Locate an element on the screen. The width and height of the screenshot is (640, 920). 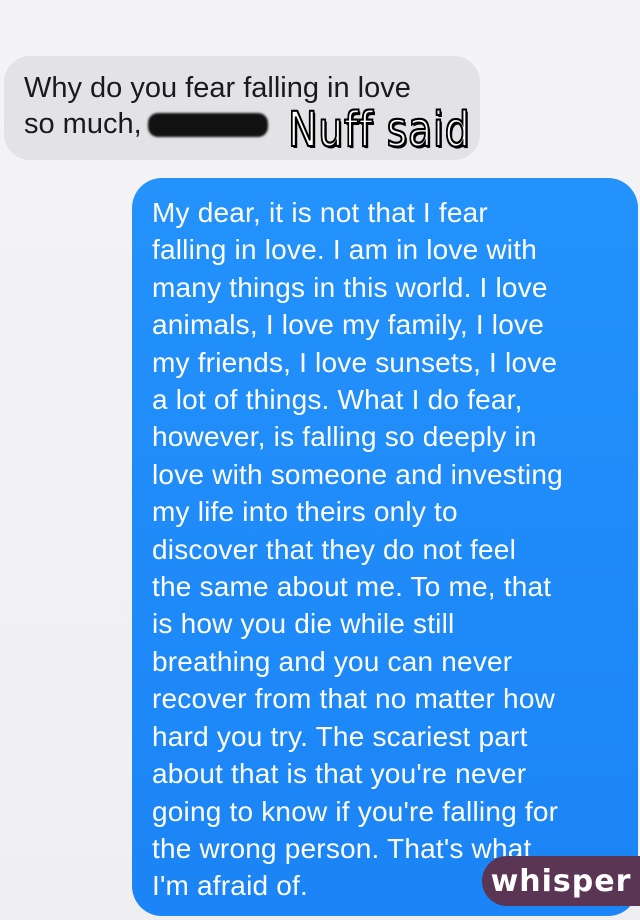
outgoing-line-12: is how you die while still is located at coordinates (303, 624).